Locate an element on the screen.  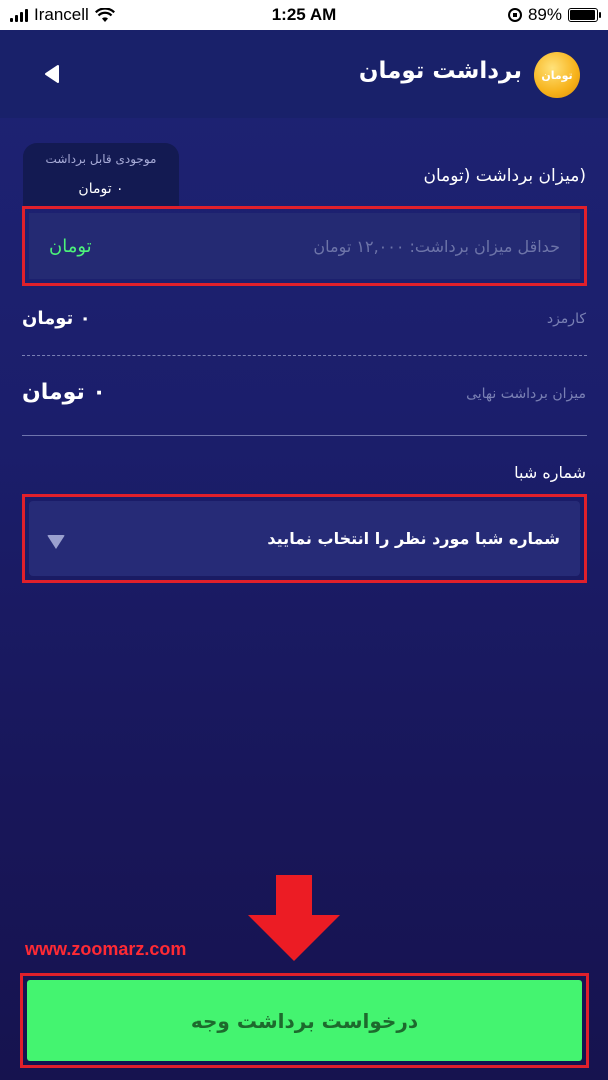
amount-input: حداقل میزان برداشت: ۱۲,۰۰۰ تومان تومان is located at coordinates (304, 246).